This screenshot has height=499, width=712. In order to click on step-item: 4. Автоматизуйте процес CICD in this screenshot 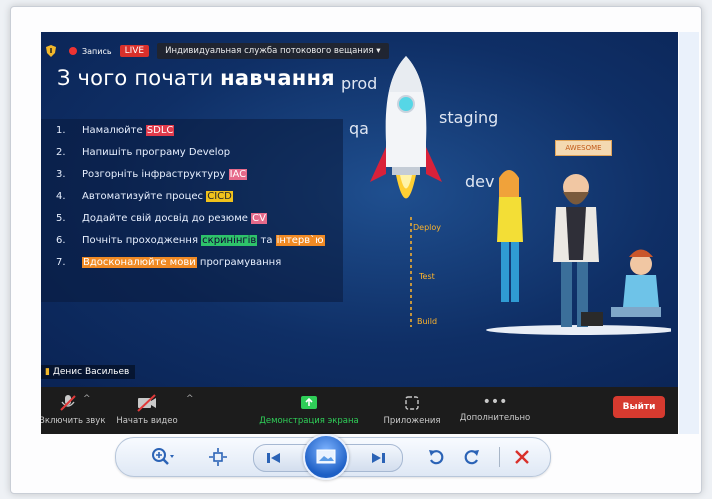, I will do `click(144, 196)`.